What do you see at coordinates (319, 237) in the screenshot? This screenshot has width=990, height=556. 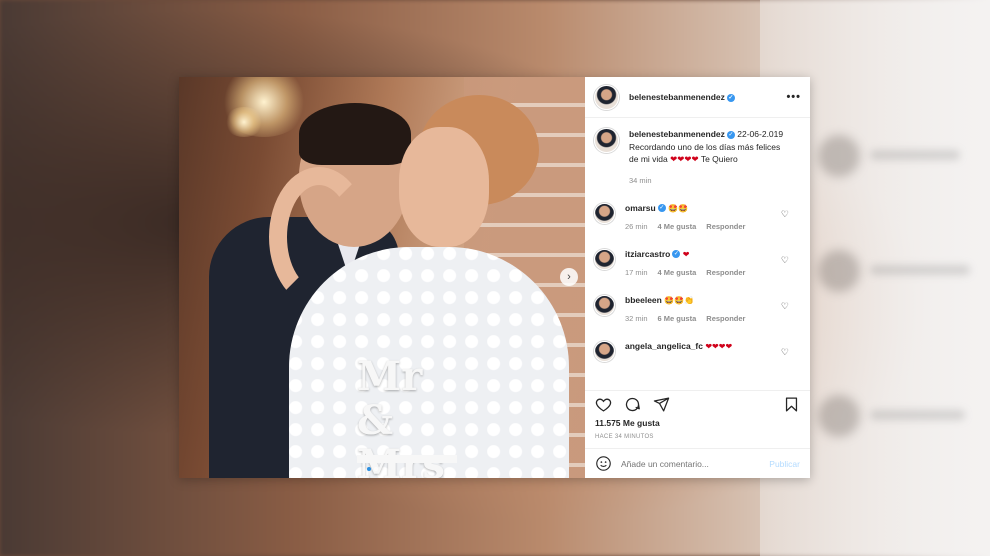 I see `bride-arm` at bounding box center [319, 237].